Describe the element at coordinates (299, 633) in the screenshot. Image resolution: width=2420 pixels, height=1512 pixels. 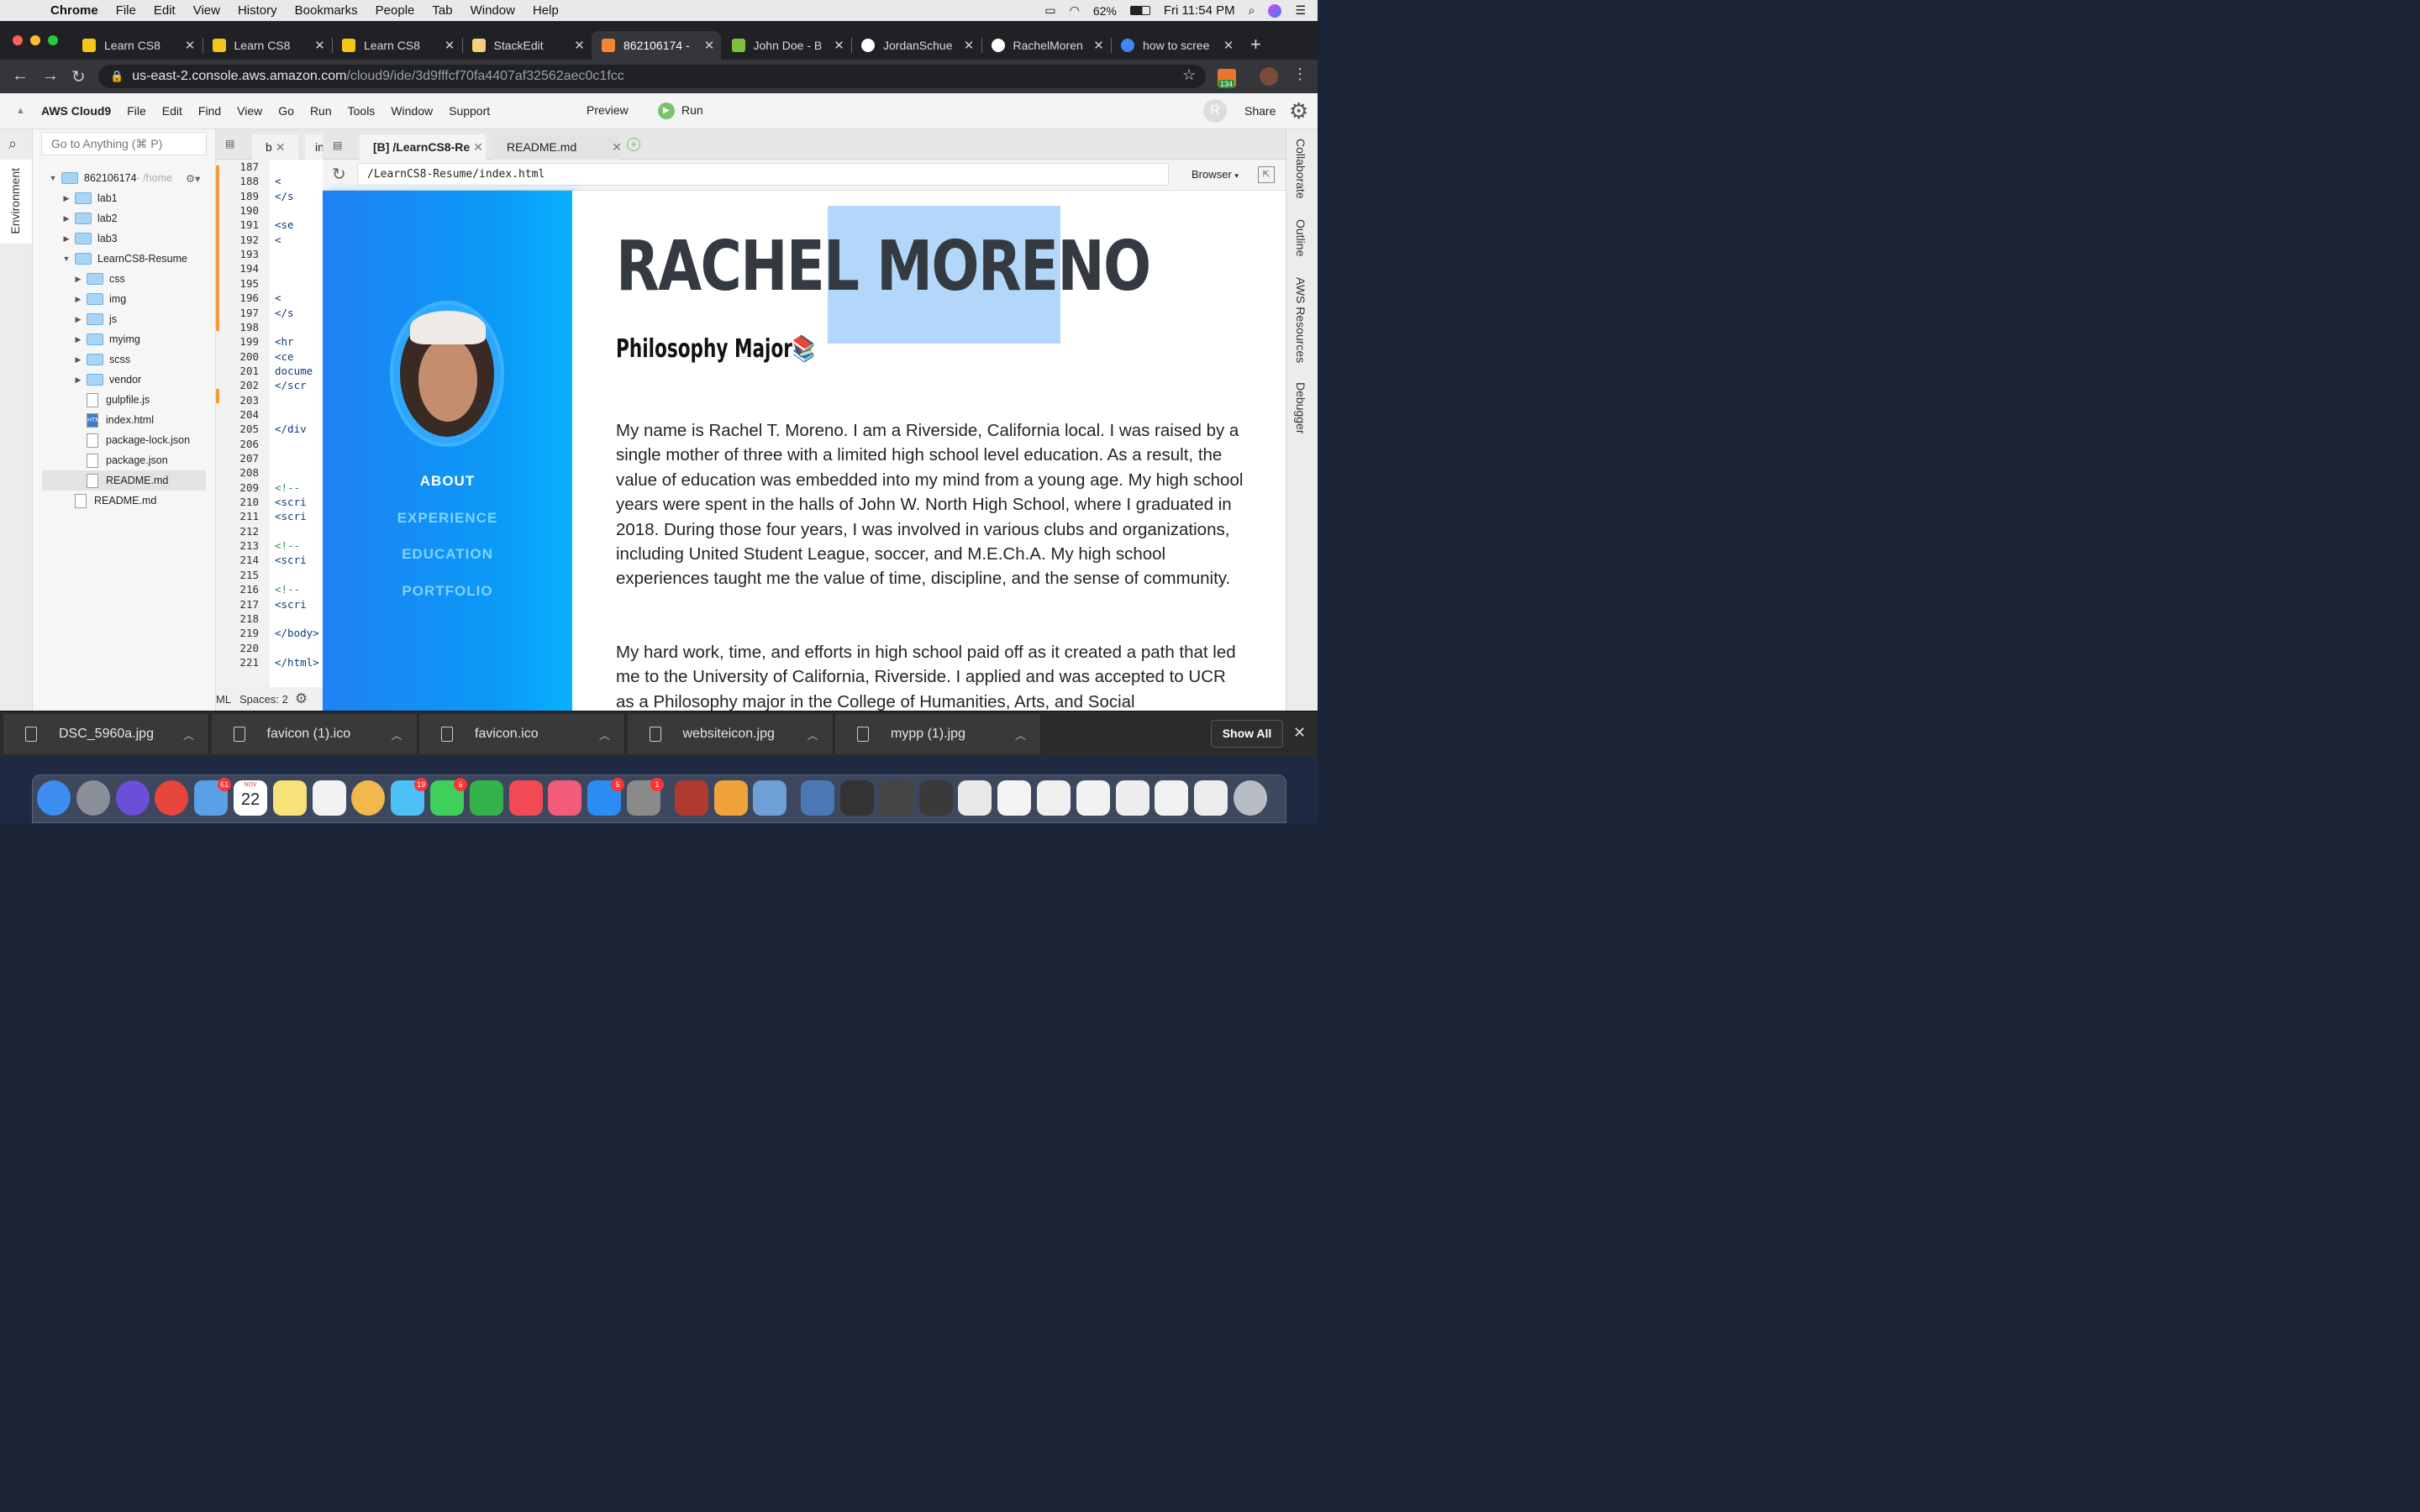
I see `code-line: </body>` at that location.